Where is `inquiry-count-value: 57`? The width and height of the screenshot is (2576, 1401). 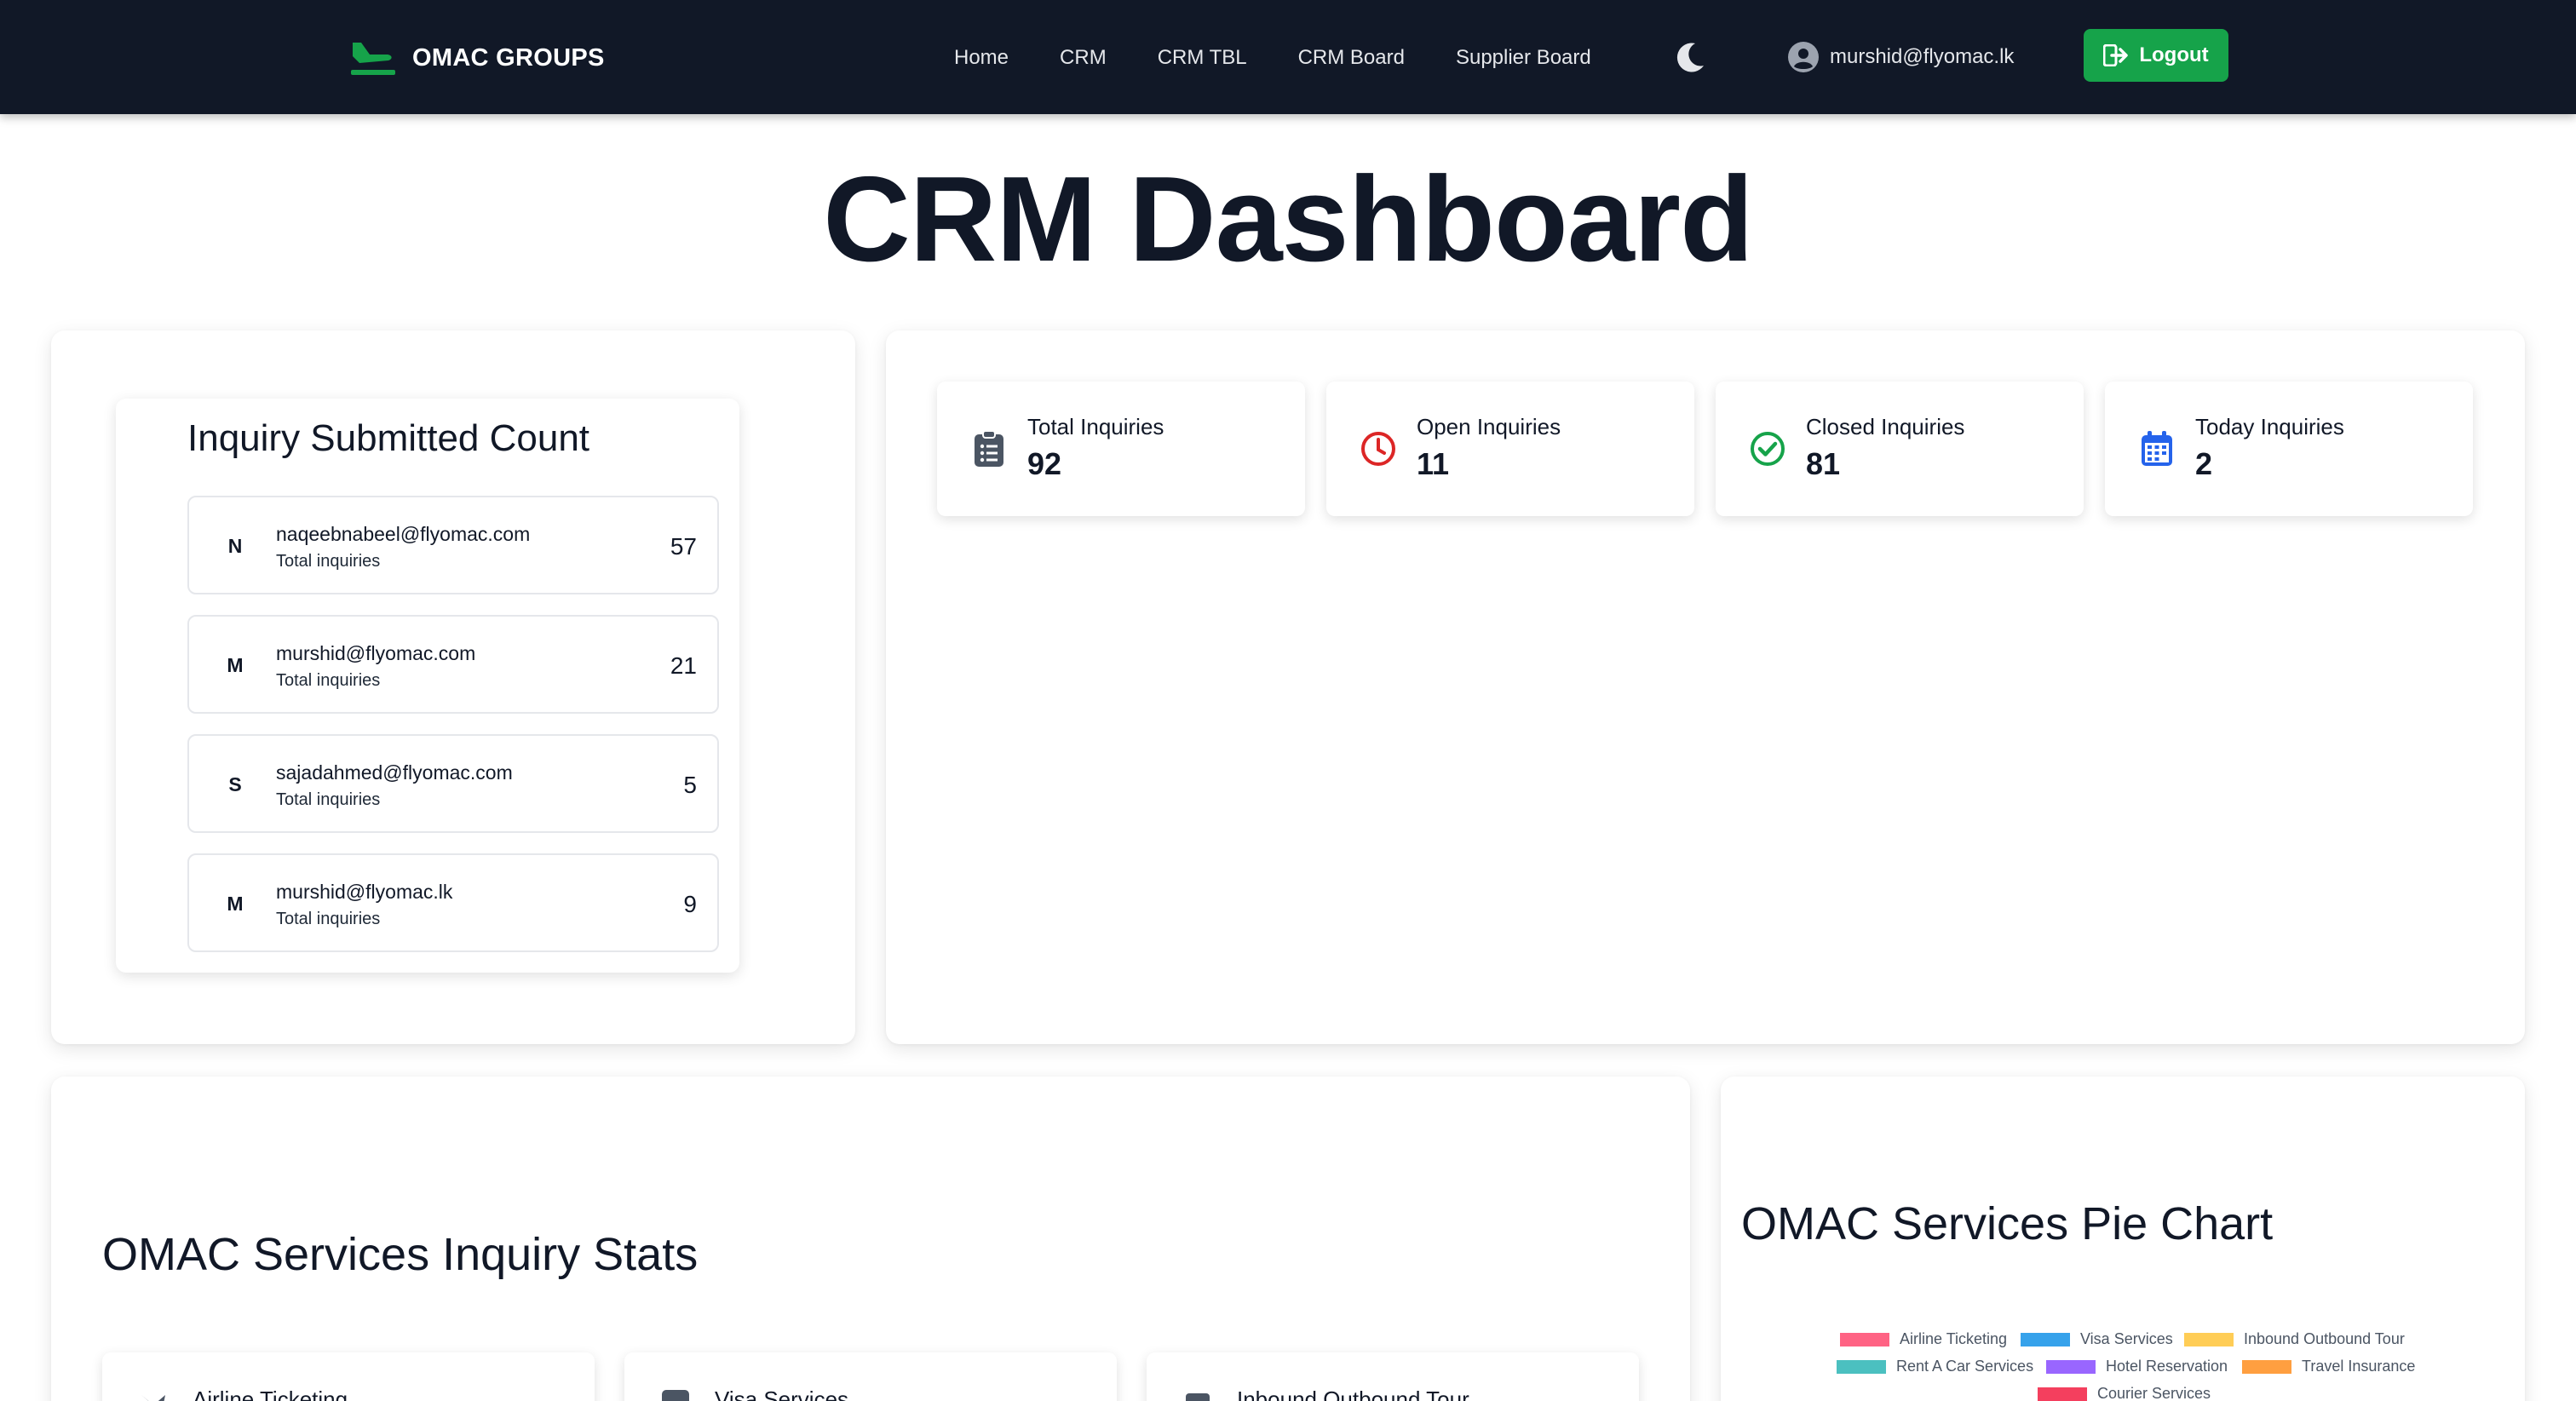
inquiry-count-value: 57 is located at coordinates (684, 546).